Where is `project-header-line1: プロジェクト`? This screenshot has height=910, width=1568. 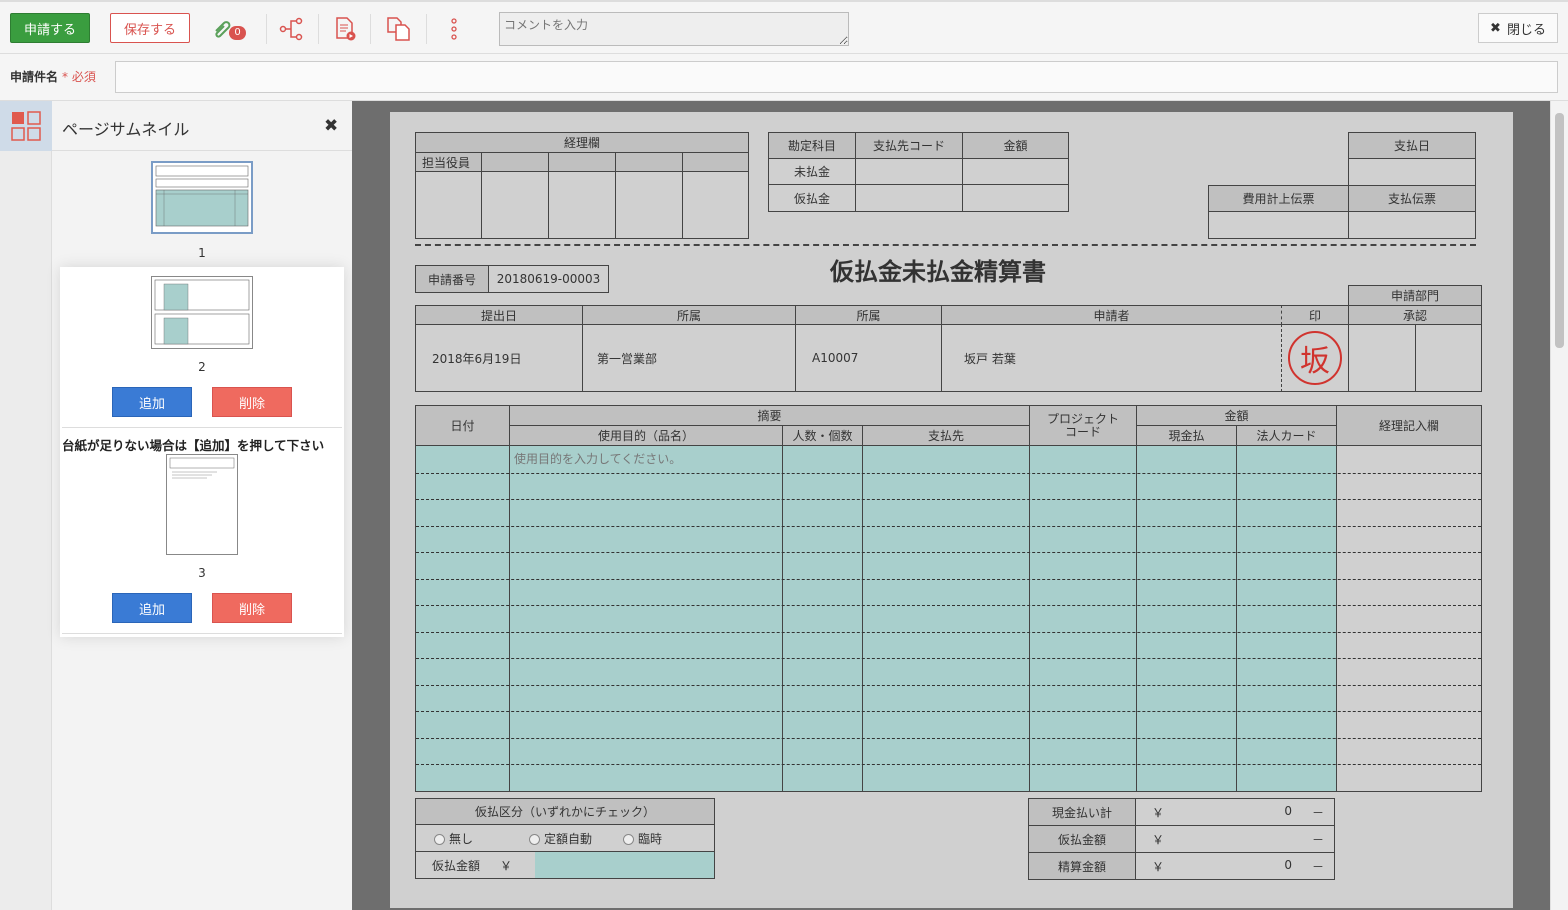
project-header-line1: プロジェクト is located at coordinates (1082, 418).